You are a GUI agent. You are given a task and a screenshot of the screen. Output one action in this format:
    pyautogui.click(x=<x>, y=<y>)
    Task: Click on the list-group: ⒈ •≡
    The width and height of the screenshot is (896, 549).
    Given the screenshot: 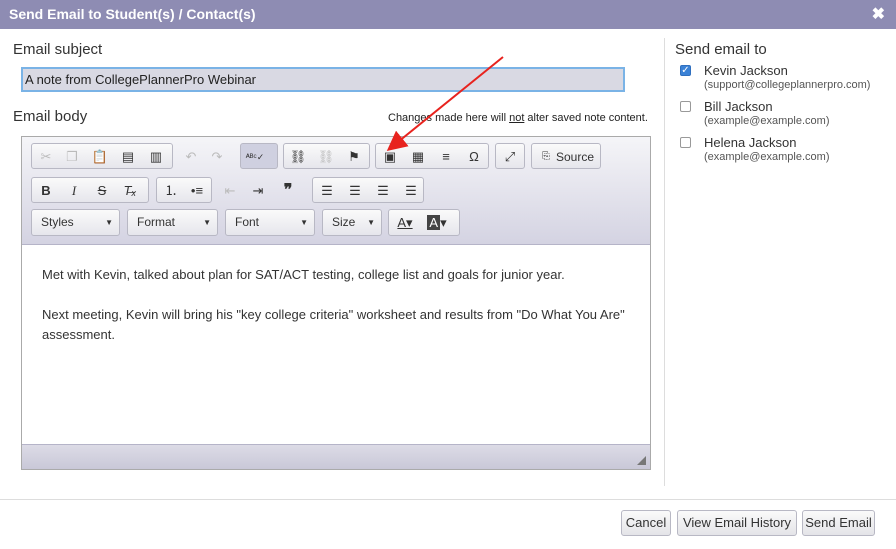 What is the action you would take?
    pyautogui.click(x=184, y=190)
    